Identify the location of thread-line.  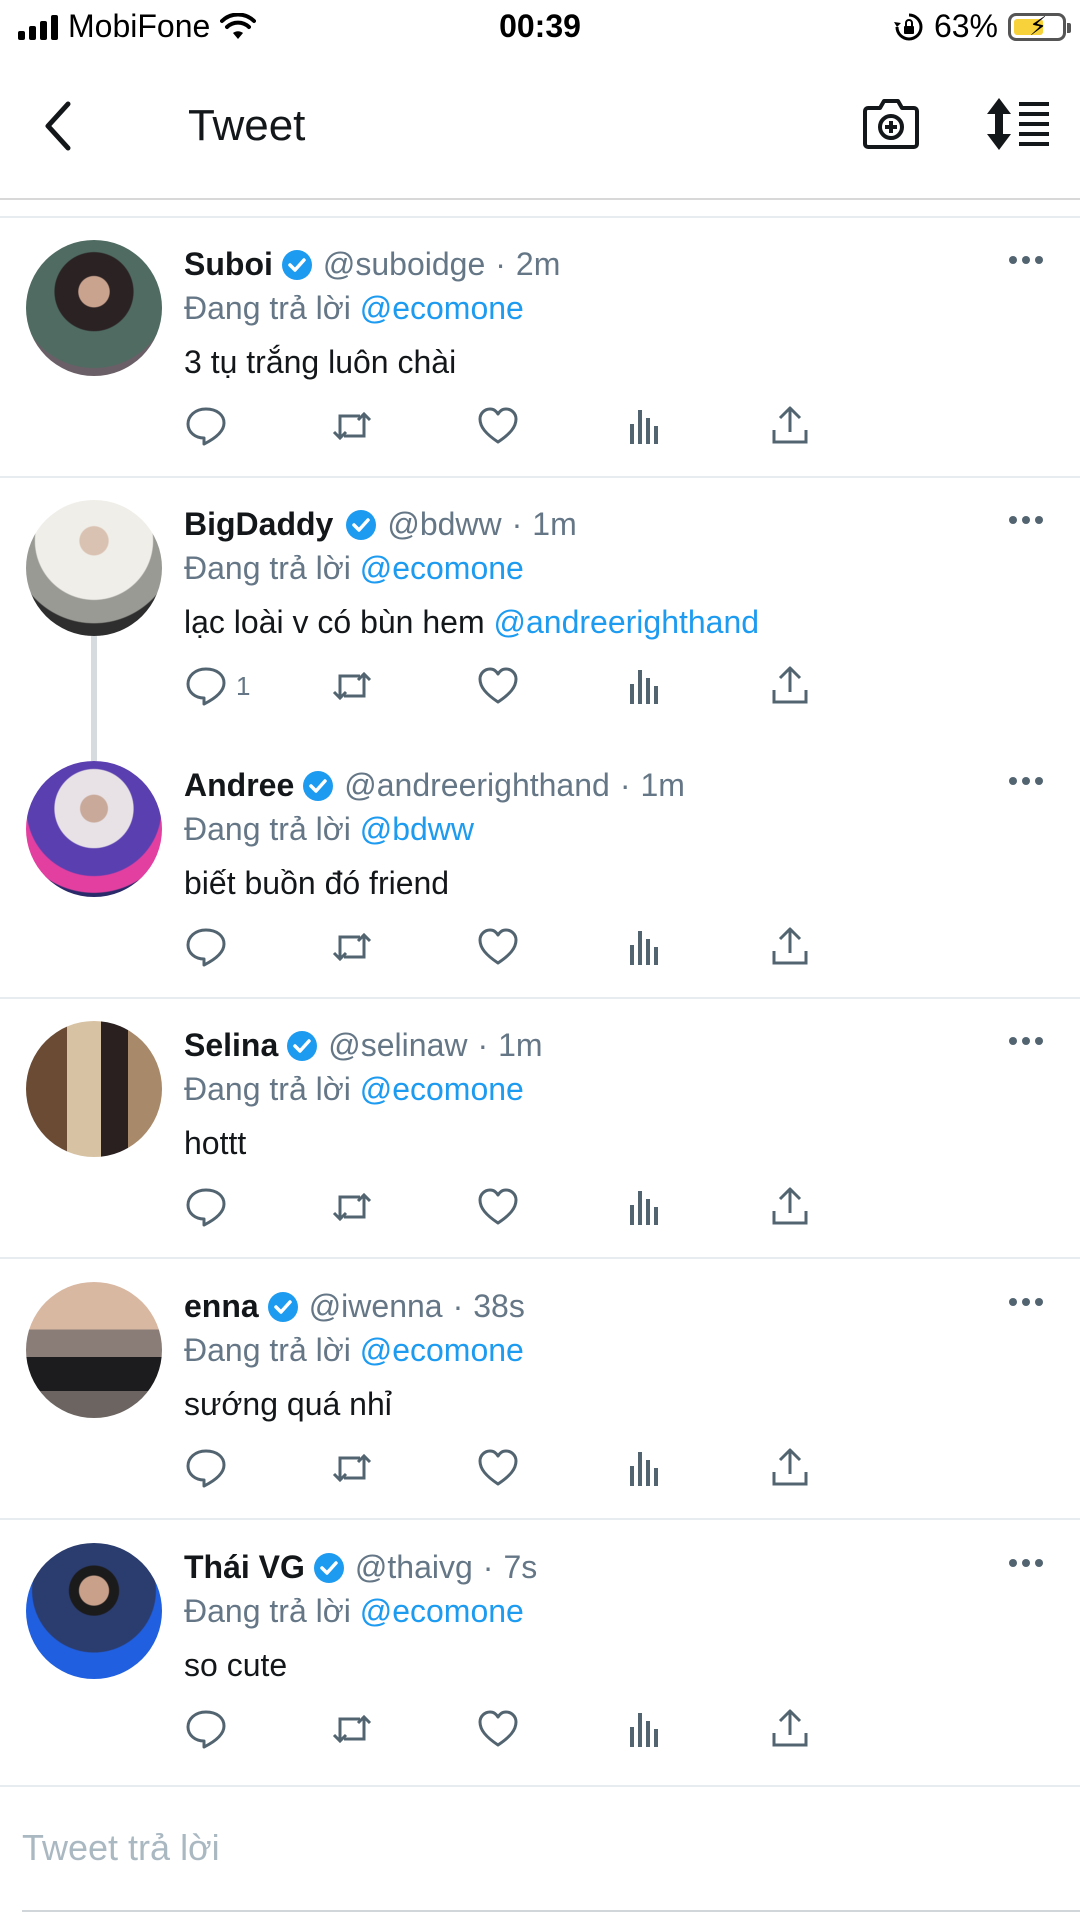
(94, 750).